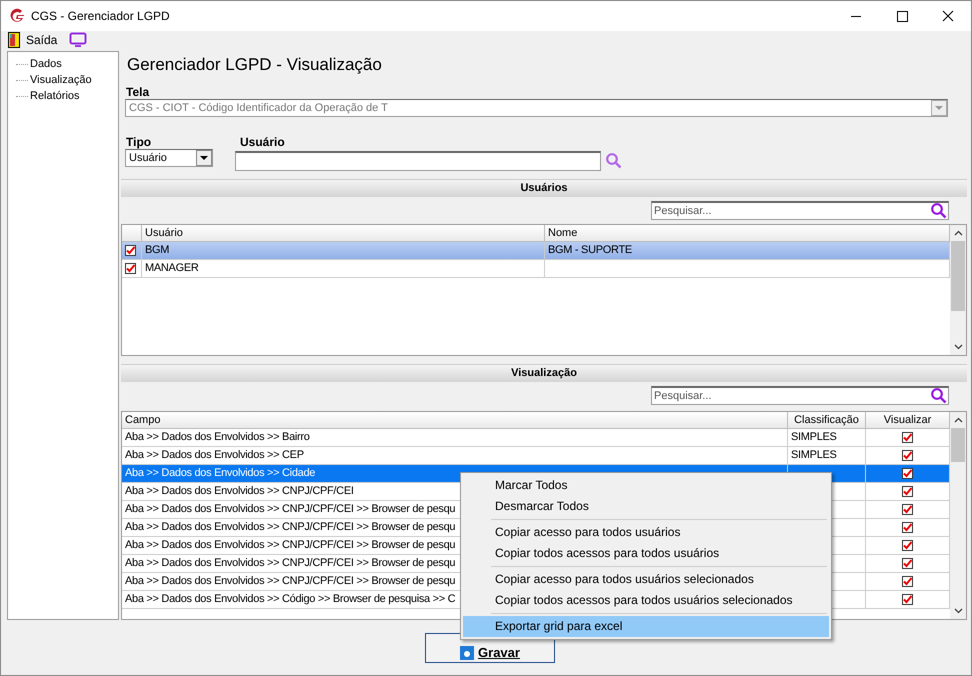 This screenshot has height=676, width=972. I want to click on table-cell-text: MANAGER, so click(172, 268).